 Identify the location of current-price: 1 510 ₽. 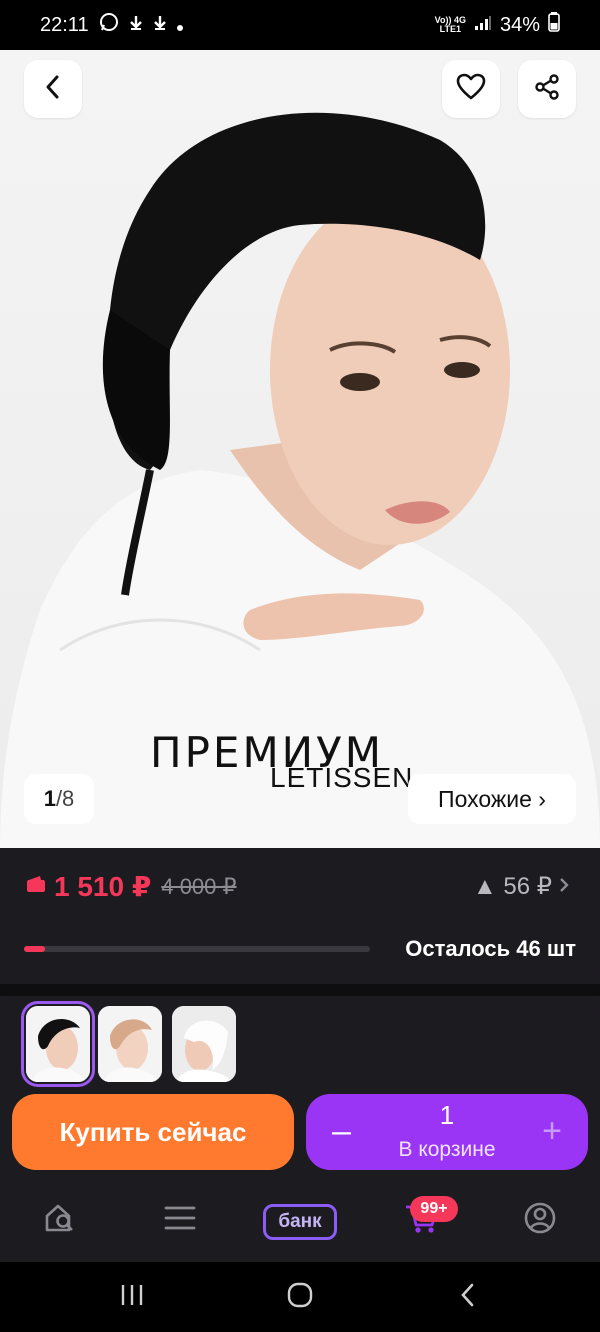
(103, 886).